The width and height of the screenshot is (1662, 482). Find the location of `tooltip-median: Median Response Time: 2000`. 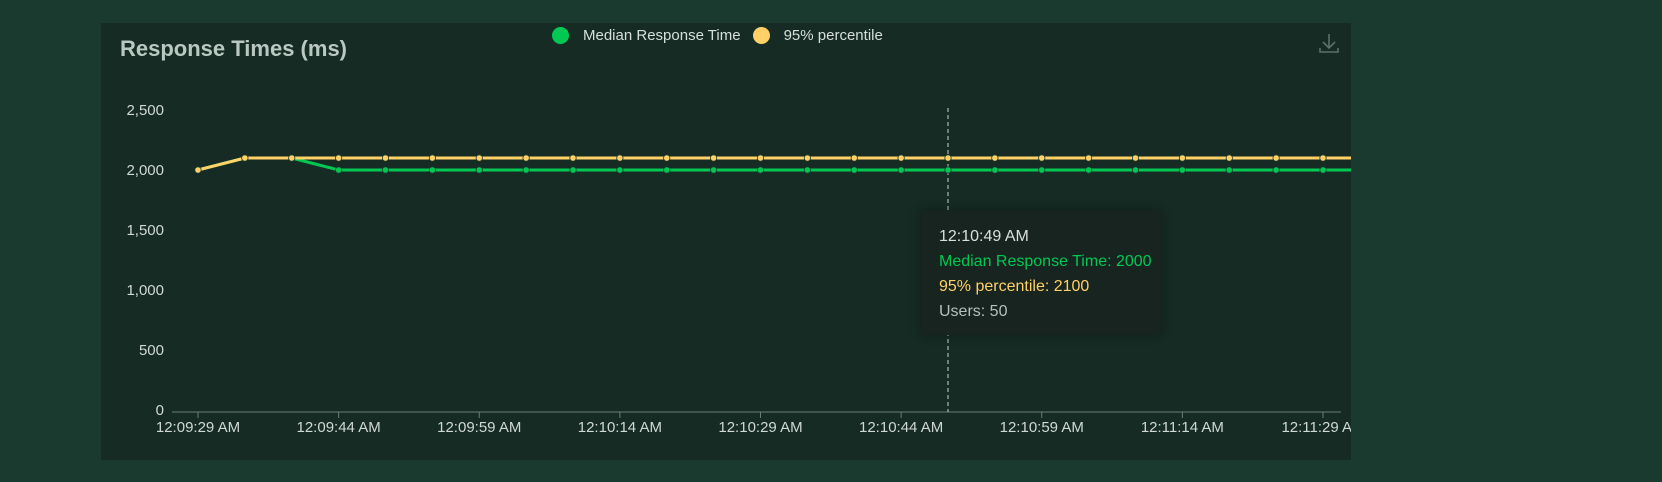

tooltip-median: Median Response Time: 2000 is located at coordinates (1045, 261).